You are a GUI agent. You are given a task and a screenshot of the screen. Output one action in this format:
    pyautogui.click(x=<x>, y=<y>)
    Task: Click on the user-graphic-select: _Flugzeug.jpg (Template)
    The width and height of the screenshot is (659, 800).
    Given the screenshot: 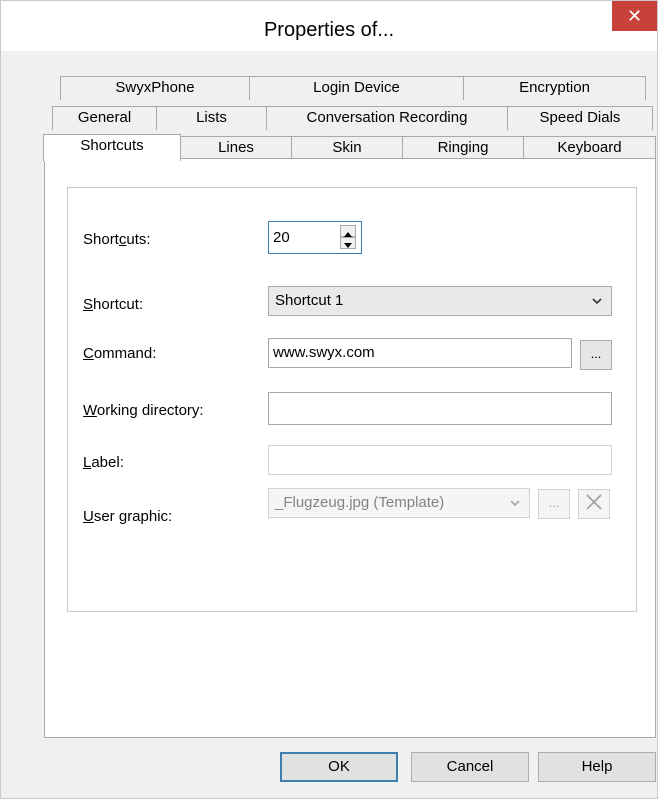 What is the action you would take?
    pyautogui.click(x=399, y=503)
    